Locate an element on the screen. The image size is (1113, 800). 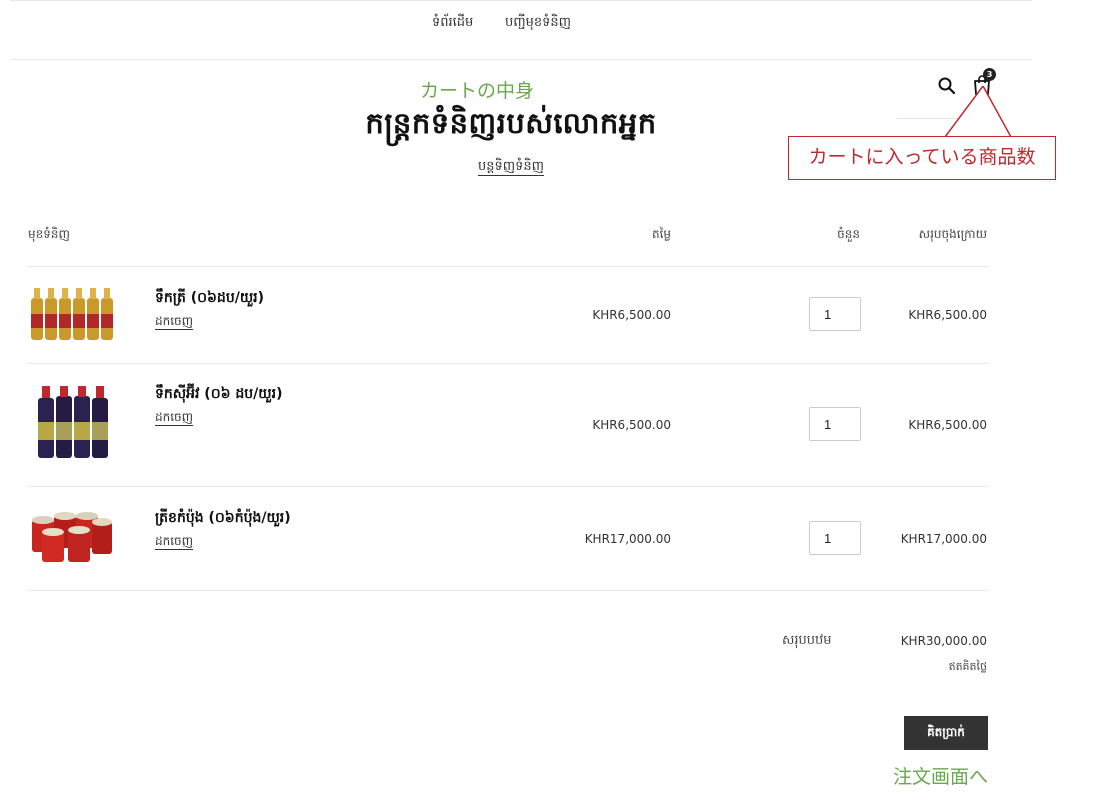
header-line-total: សរុបចុងក្រោយ is located at coordinates (952, 234).